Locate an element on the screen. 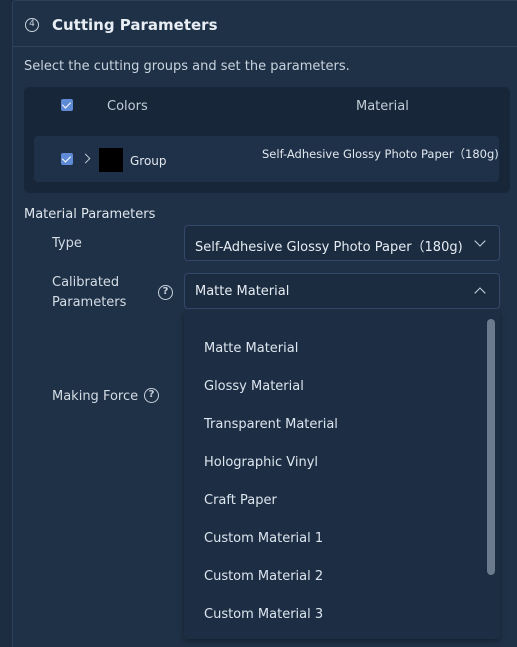 The width and height of the screenshot is (517, 647). dropdown-option-custom-material-1: Custom Material 1 is located at coordinates (263, 538).